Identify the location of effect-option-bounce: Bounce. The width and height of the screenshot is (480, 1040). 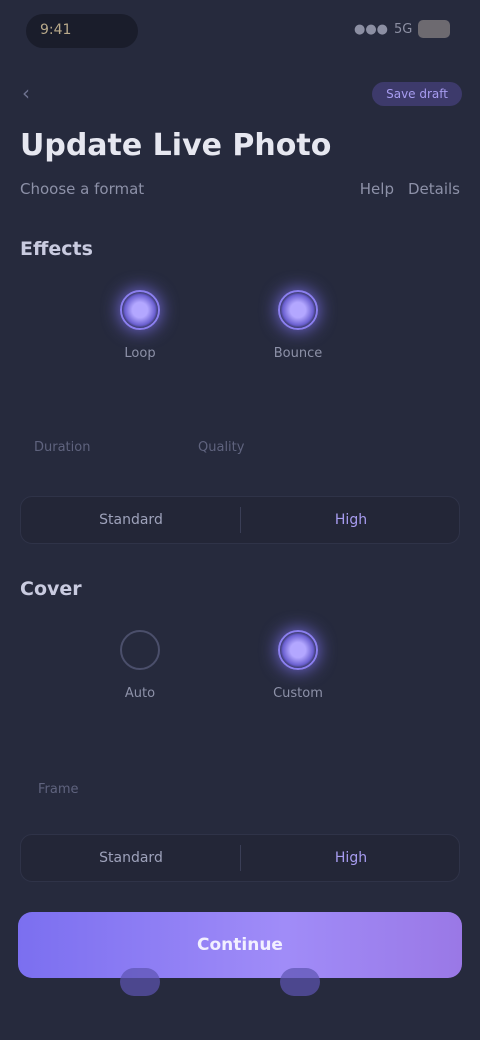
(298, 335).